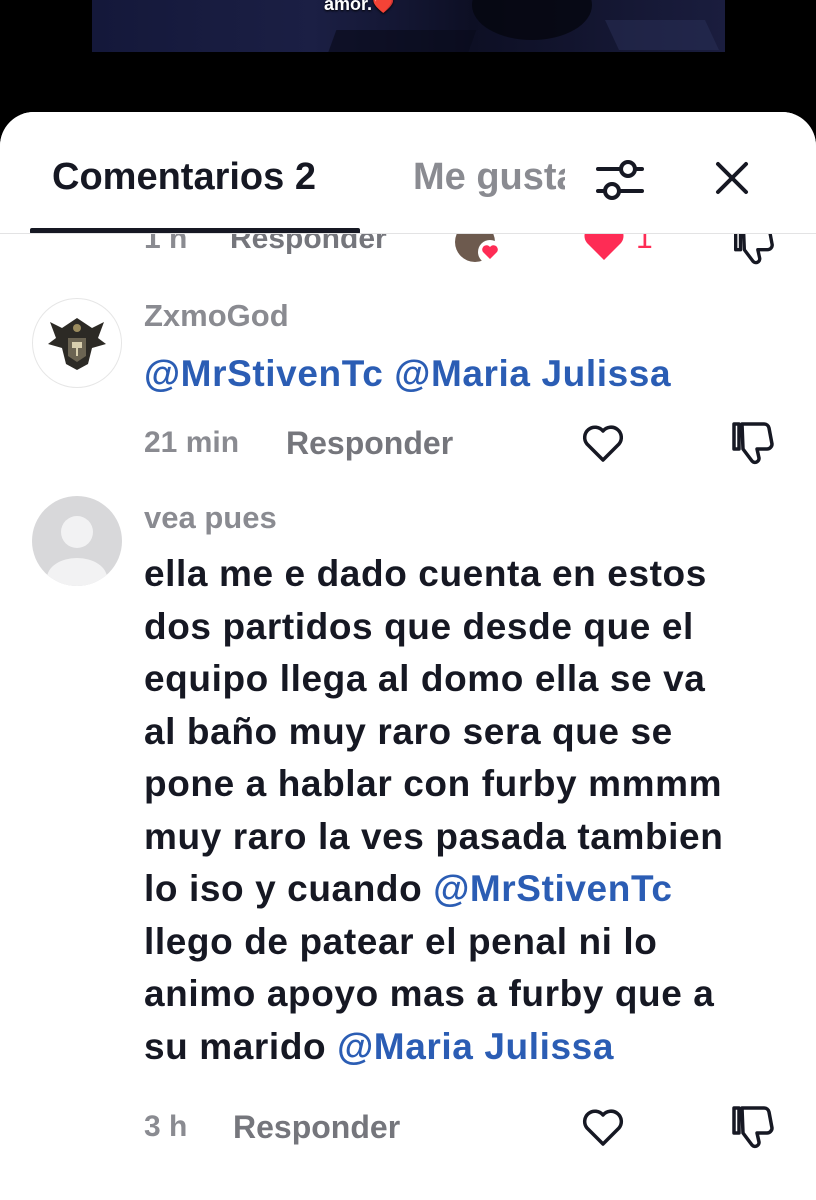 This screenshot has width=816, height=1200. I want to click on video-caption: amor.❤️, so click(359, 7).